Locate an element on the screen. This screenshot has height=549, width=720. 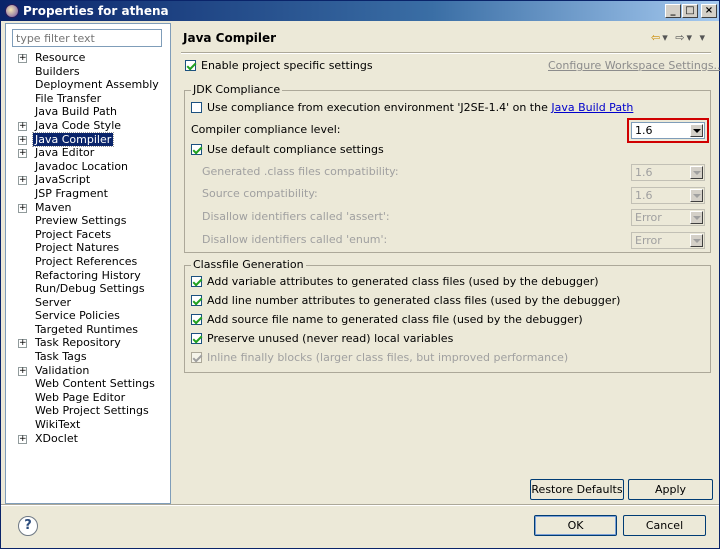
tree-item-label: XDoclet is located at coordinates (56, 438).